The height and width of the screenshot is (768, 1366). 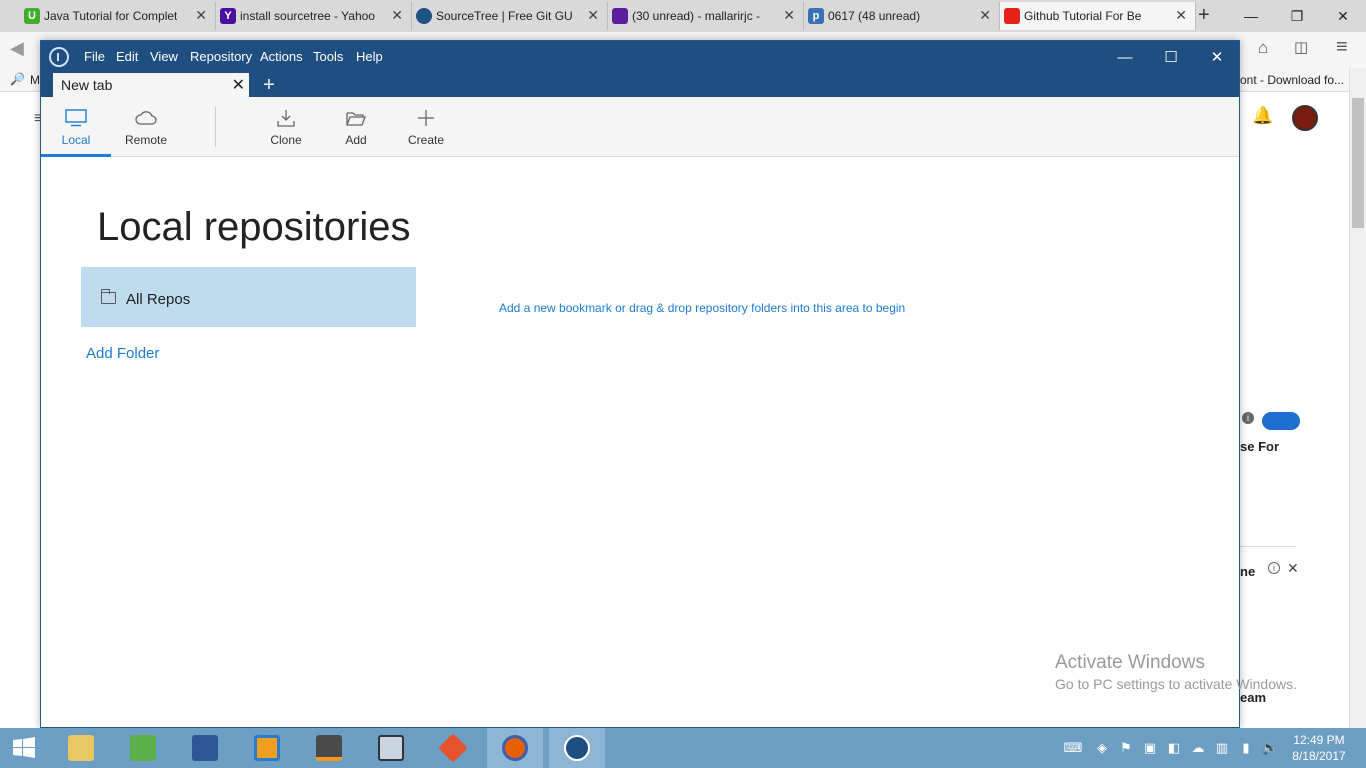 What do you see at coordinates (314, 16) in the screenshot?
I see `browser-tab-yahoo: Y install sourcetree - Yahoo ✕` at bounding box center [314, 16].